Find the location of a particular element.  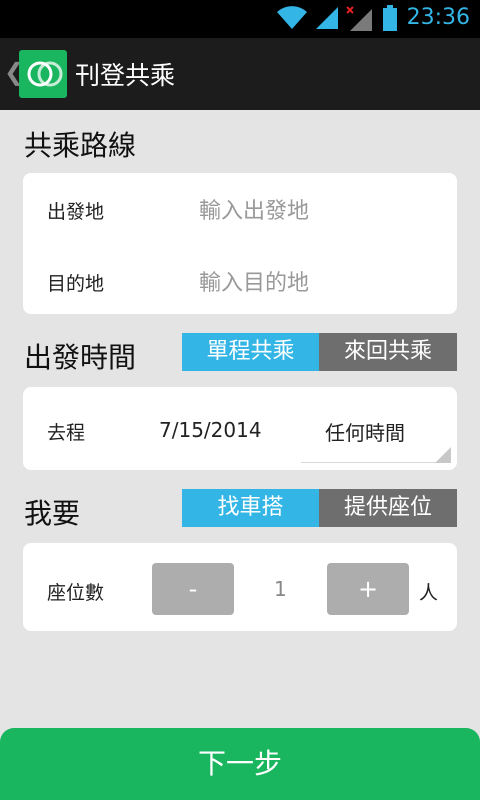

destination-input: 輸入目的地 is located at coordinates (254, 281).